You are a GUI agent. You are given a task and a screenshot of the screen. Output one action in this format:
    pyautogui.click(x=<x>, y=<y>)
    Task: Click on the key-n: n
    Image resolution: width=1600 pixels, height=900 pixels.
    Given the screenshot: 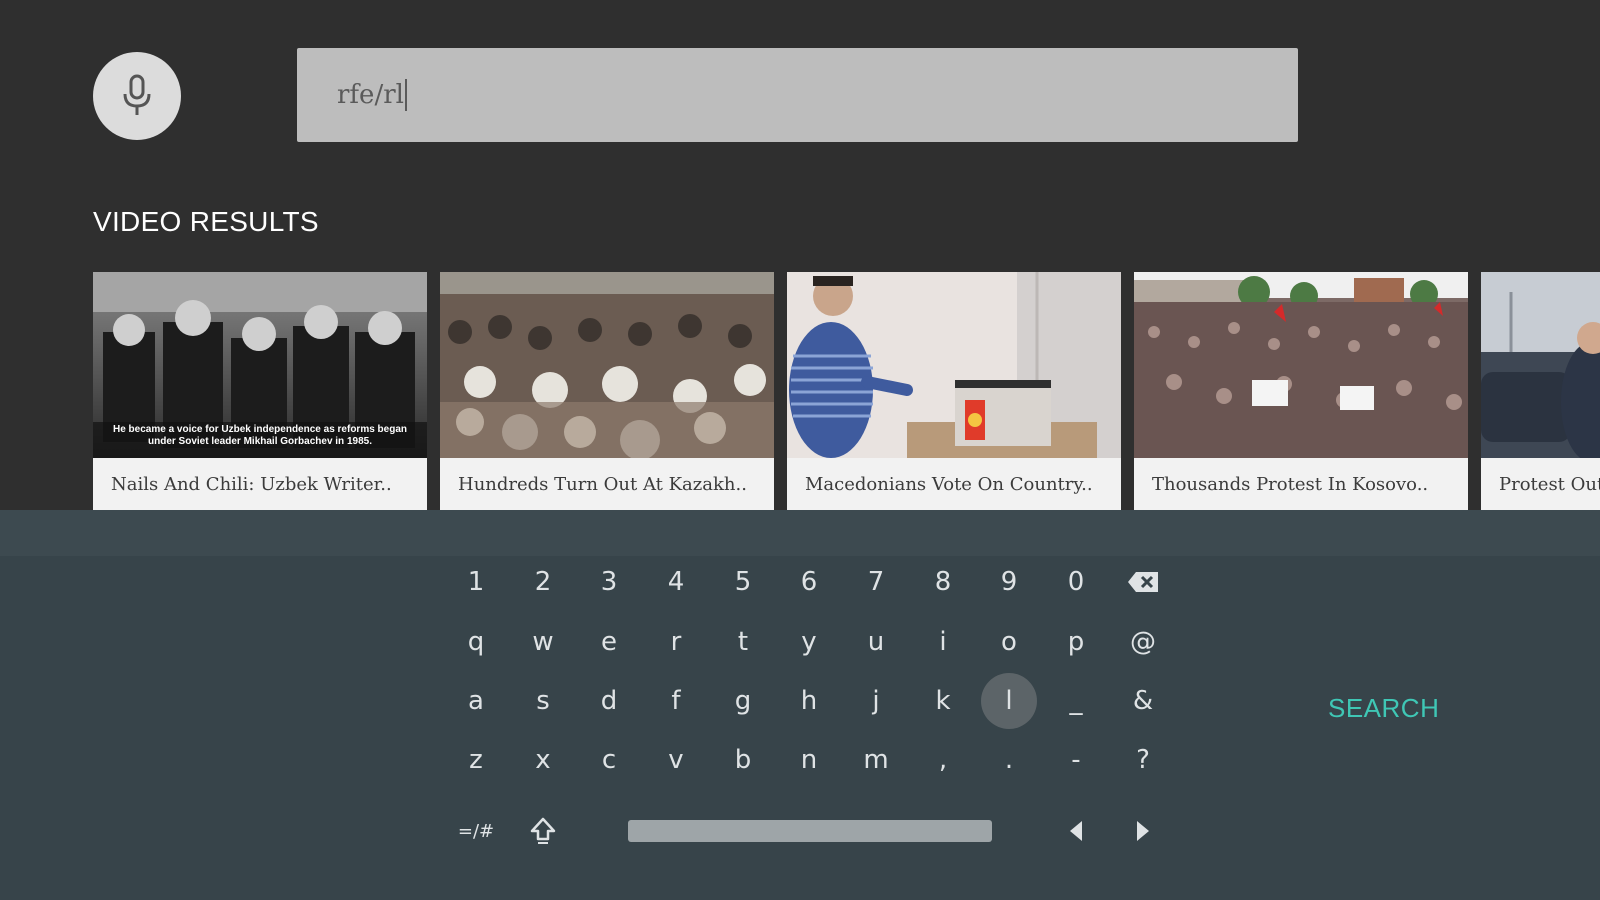 What is the action you would take?
    pyautogui.click(x=809, y=760)
    